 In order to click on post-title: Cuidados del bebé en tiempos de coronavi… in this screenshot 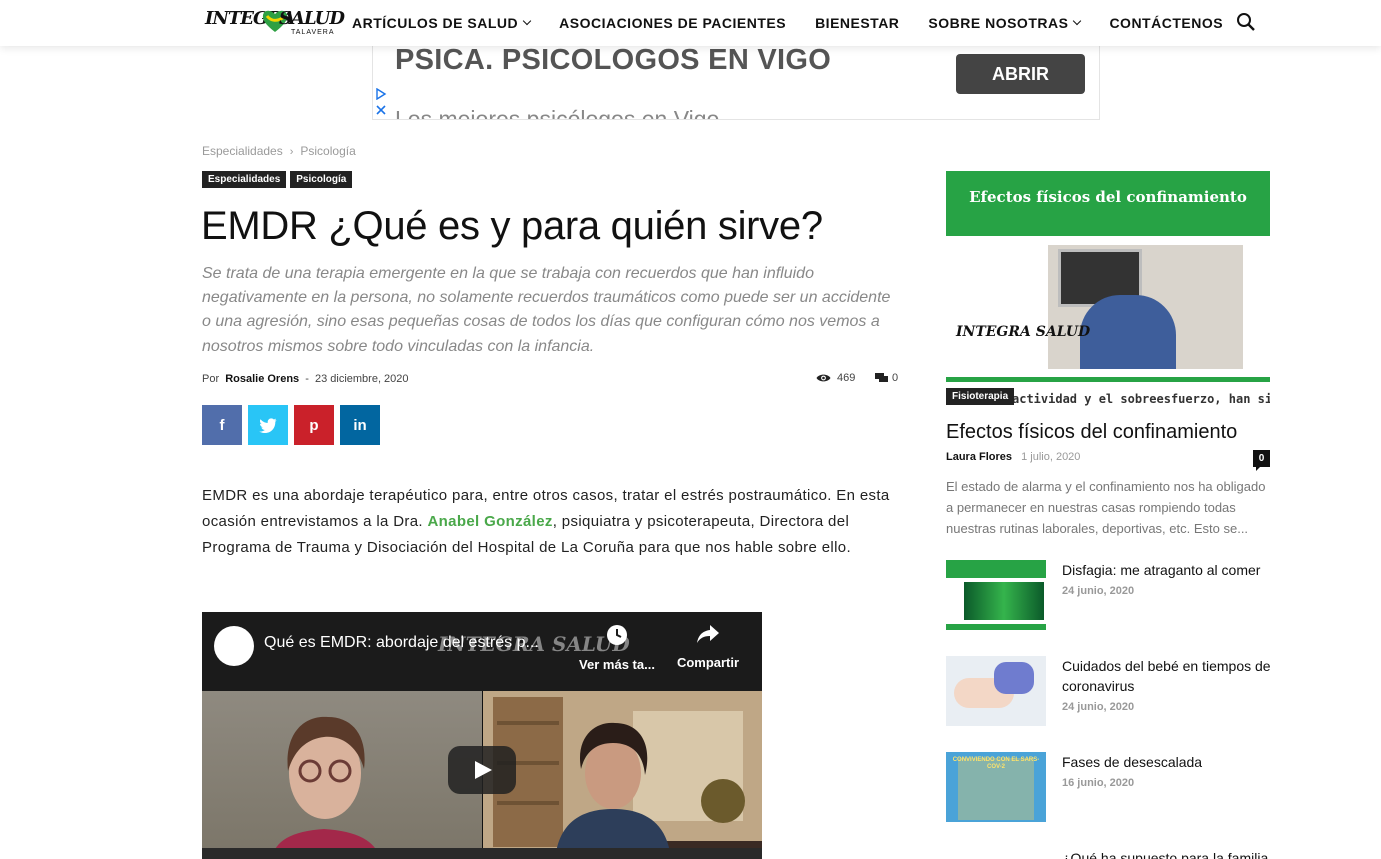, I will do `click(1169, 676)`.